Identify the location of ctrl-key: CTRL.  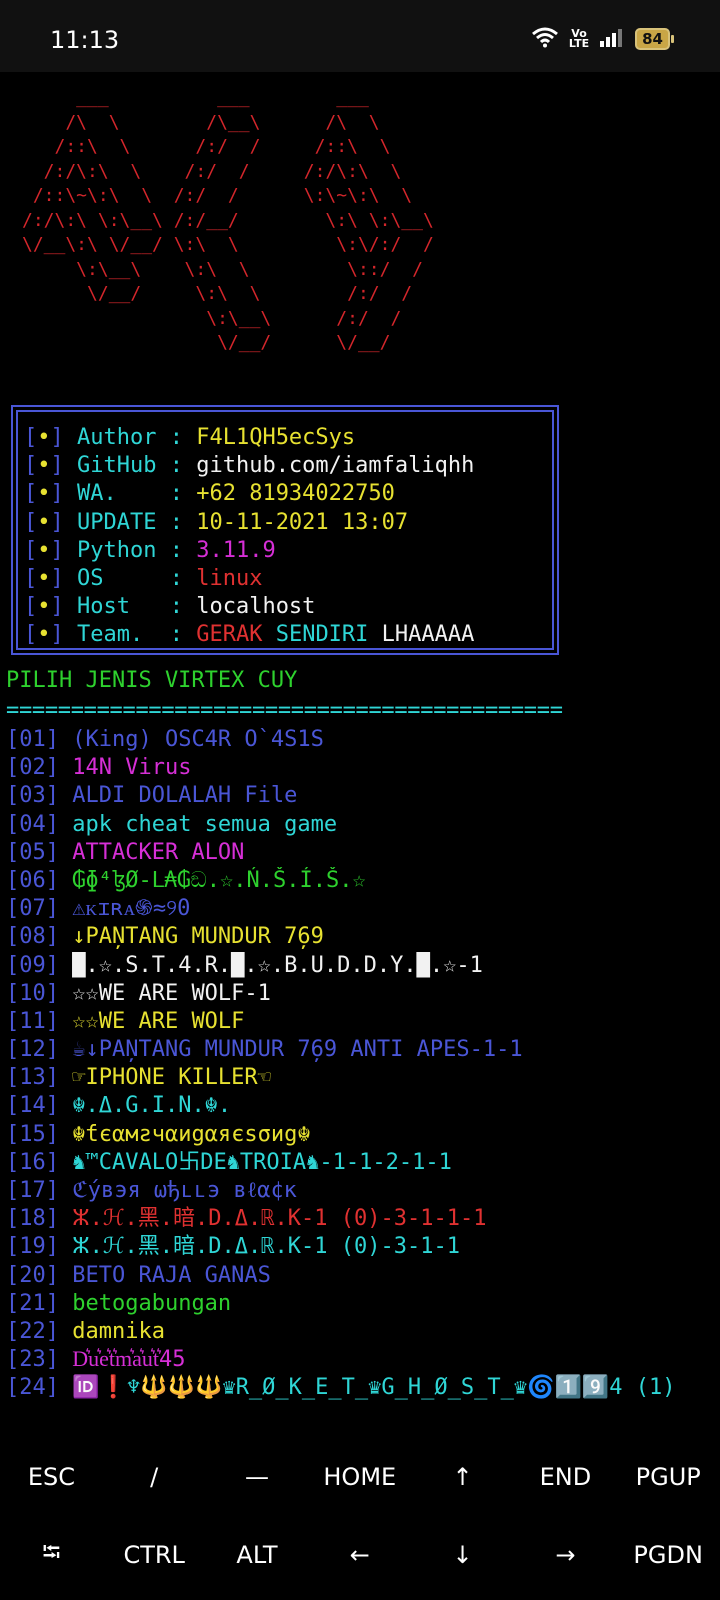
(154, 1555).